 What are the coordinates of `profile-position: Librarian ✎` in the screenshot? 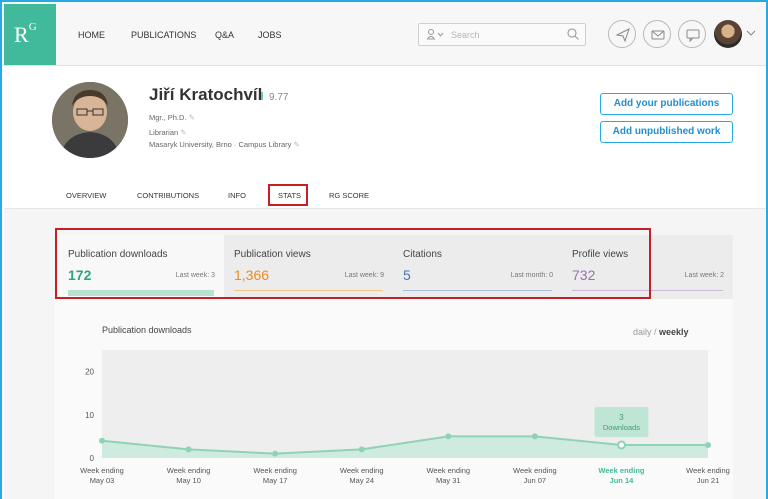 It's located at (168, 132).